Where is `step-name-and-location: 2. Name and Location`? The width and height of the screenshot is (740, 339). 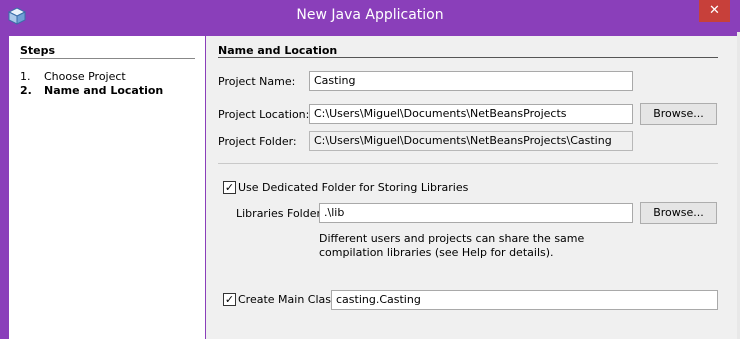
step-name-and-location: 2. Name and Location is located at coordinates (91, 90).